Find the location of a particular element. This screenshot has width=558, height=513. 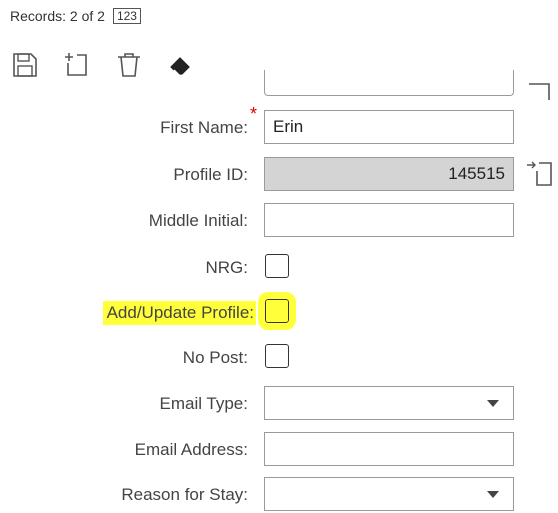

clear-button is located at coordinates (181, 65).